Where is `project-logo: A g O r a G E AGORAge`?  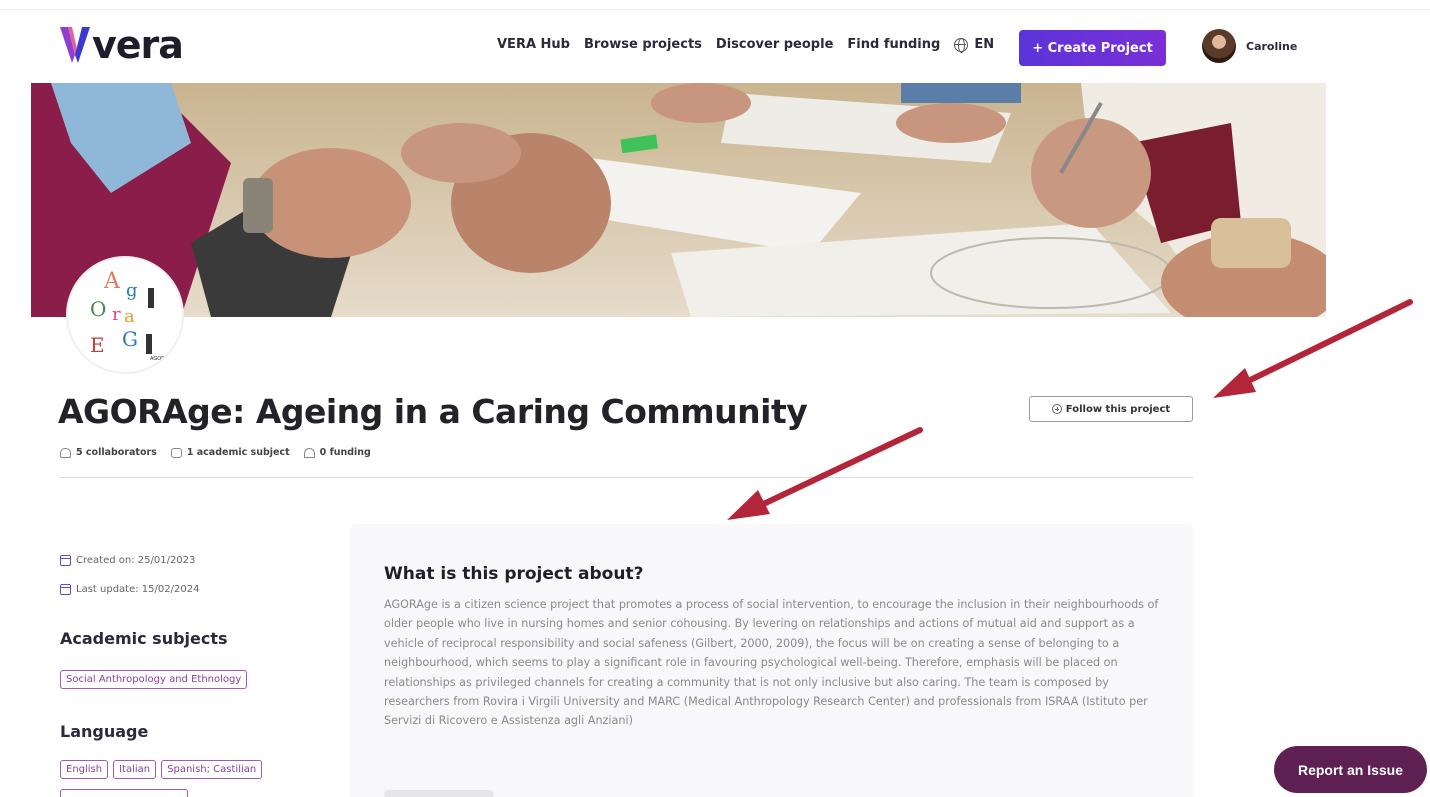 project-logo: A g O r a G E AGORAge is located at coordinates (125, 315).